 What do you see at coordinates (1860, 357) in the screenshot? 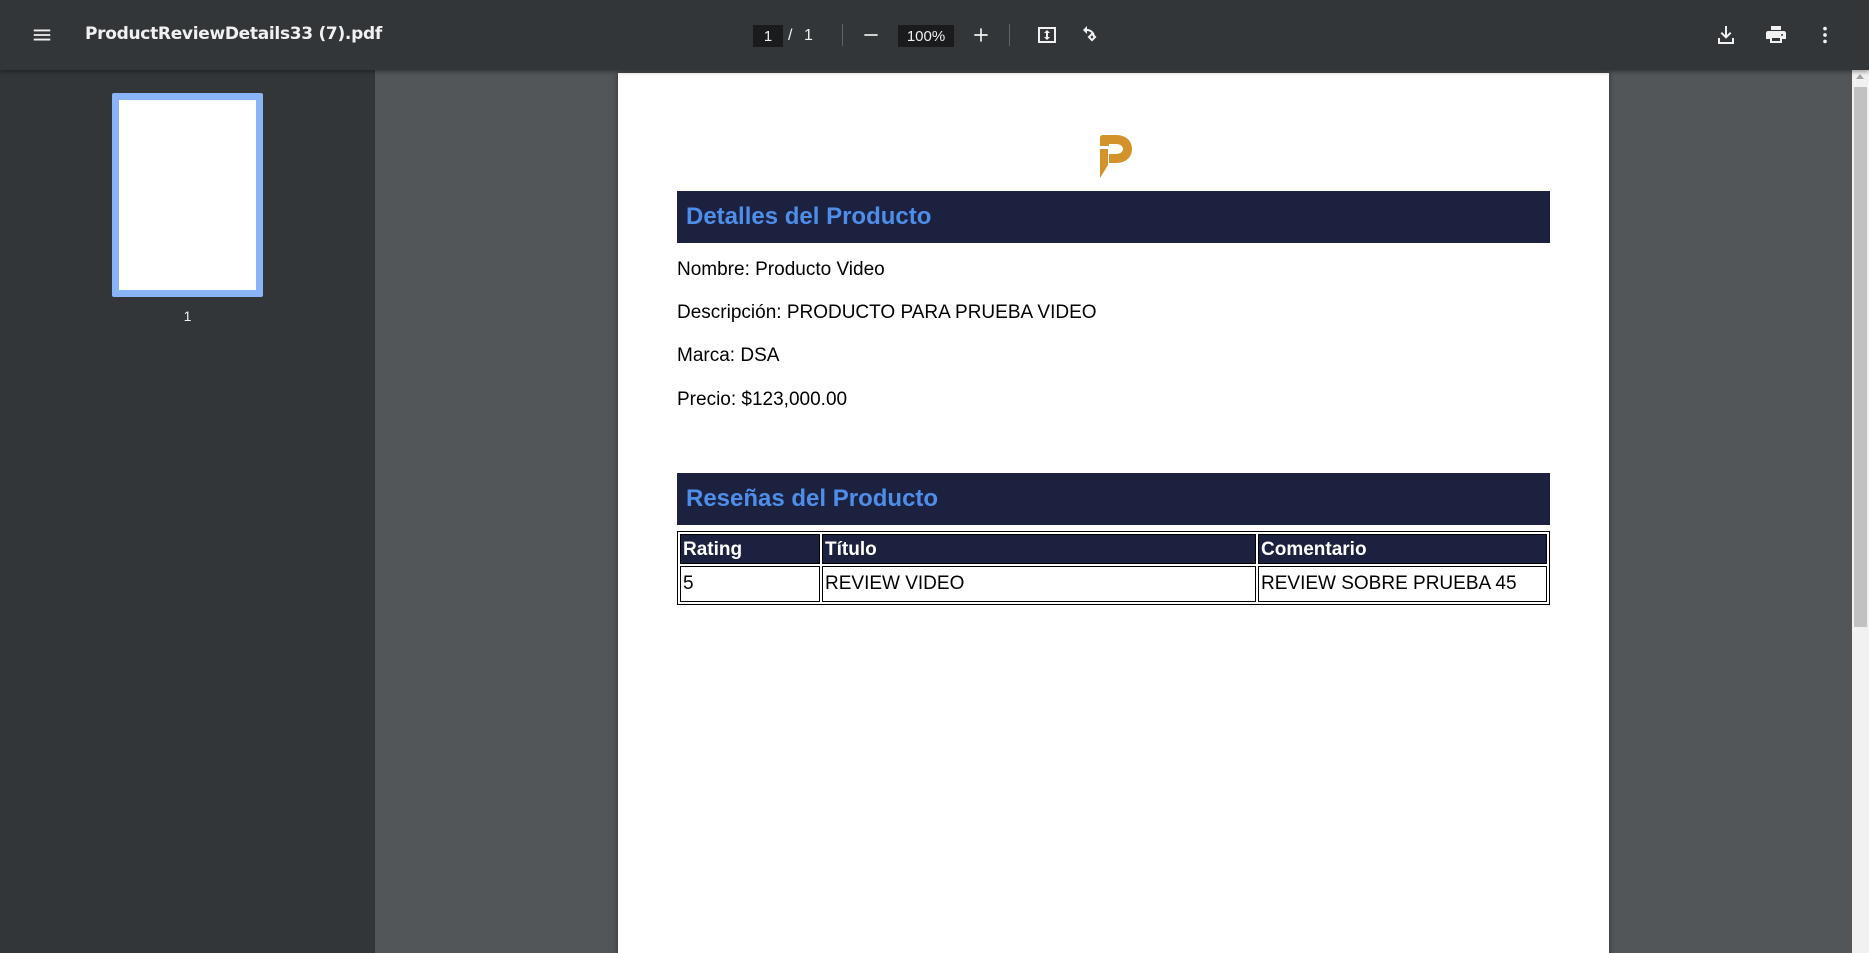
I see `scrollbar-thumb` at bounding box center [1860, 357].